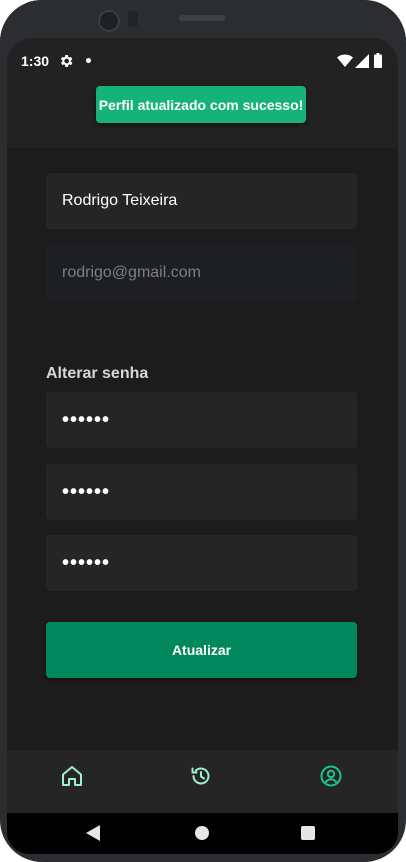 The image size is (406, 862). What do you see at coordinates (88, 60) in the screenshot?
I see `notification-dot-icon` at bounding box center [88, 60].